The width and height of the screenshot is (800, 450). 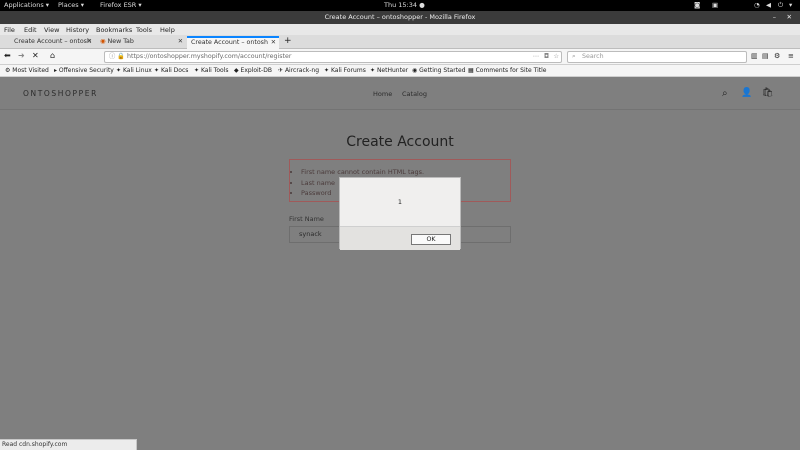 I want to click on tab-create-account-active: Create Account – ontosh ✕, so click(x=233, y=42).